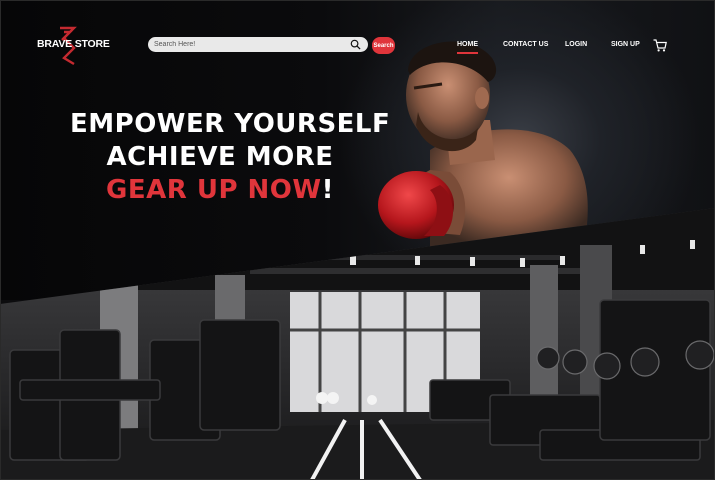 This screenshot has height=480, width=715. What do you see at coordinates (525, 44) in the screenshot?
I see `nav-contact-us: CONTACT US` at bounding box center [525, 44].